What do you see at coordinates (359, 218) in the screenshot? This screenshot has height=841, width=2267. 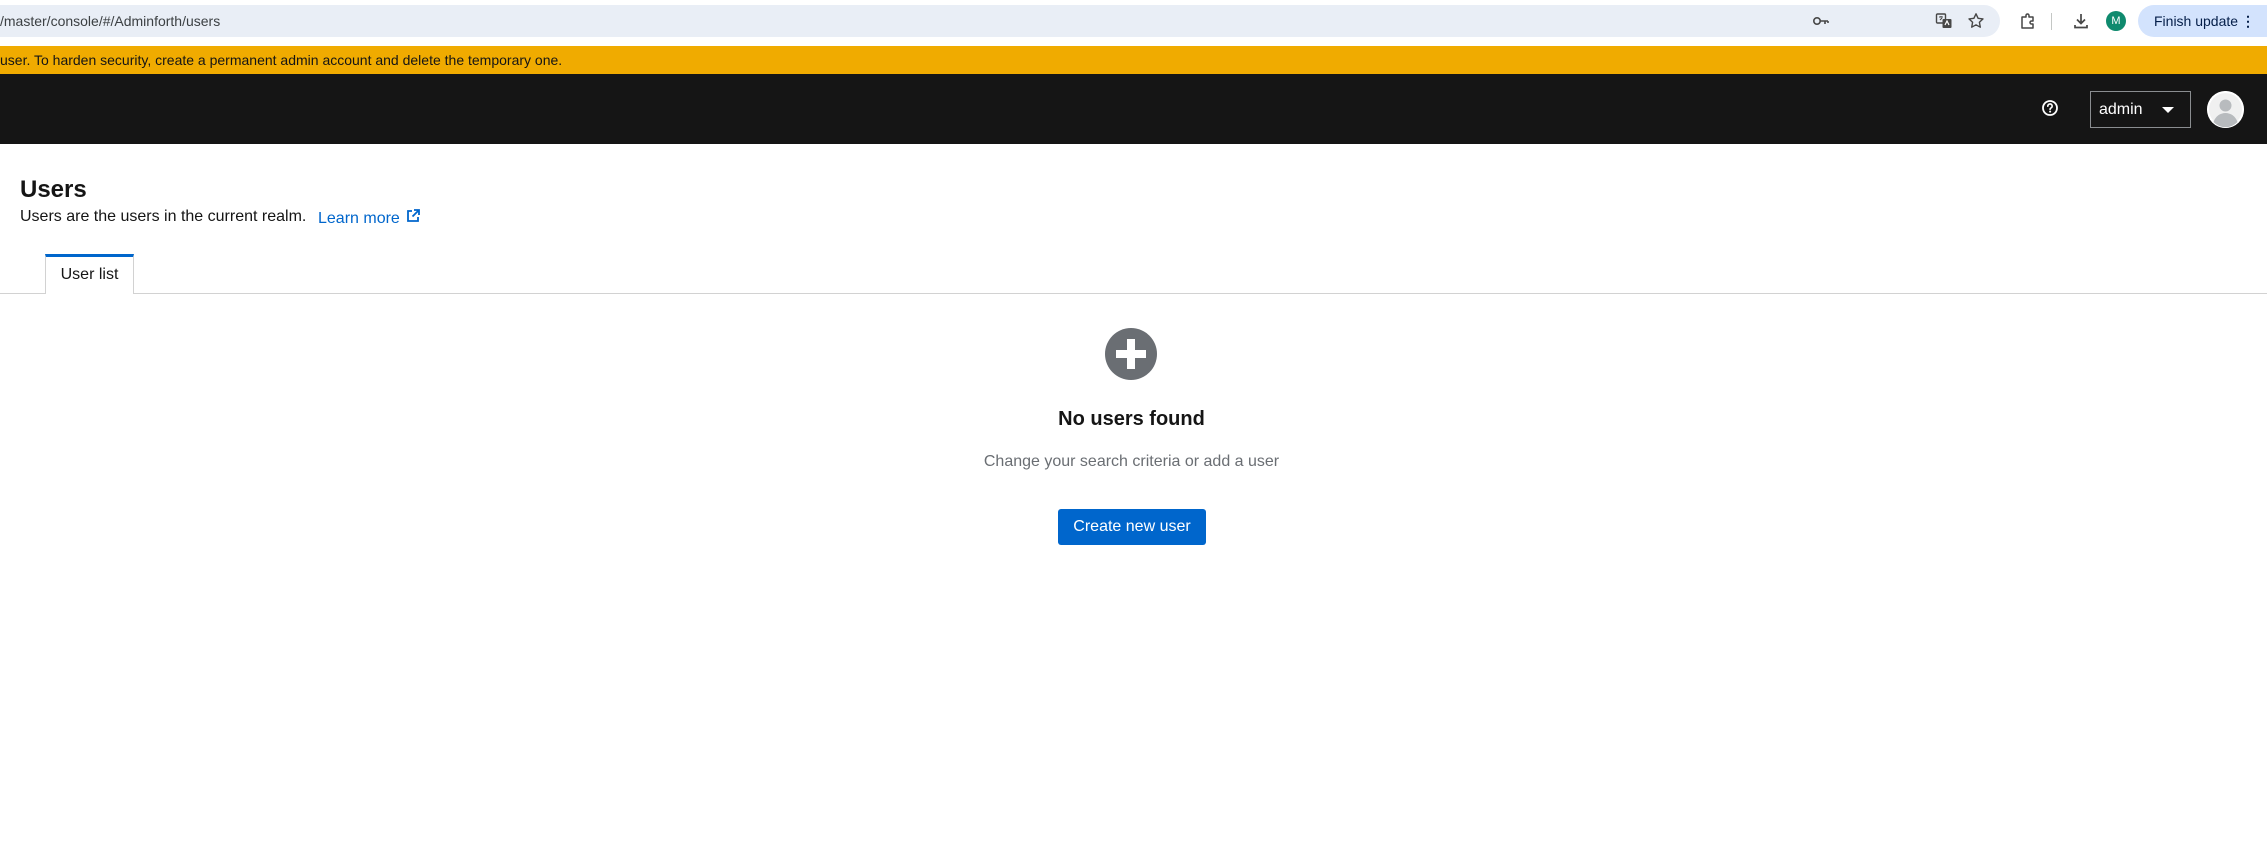 I see `learn-more-label: Learn more` at bounding box center [359, 218].